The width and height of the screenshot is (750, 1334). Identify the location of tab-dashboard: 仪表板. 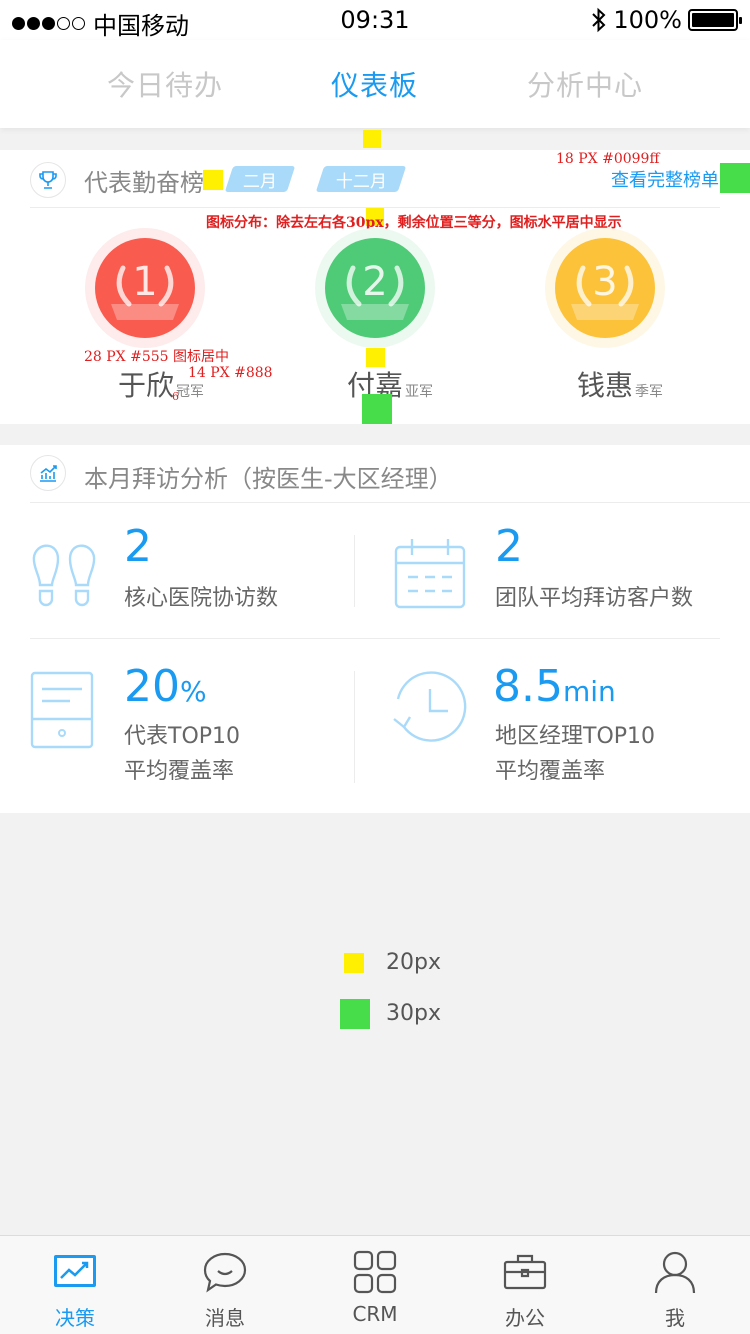
(374, 84).